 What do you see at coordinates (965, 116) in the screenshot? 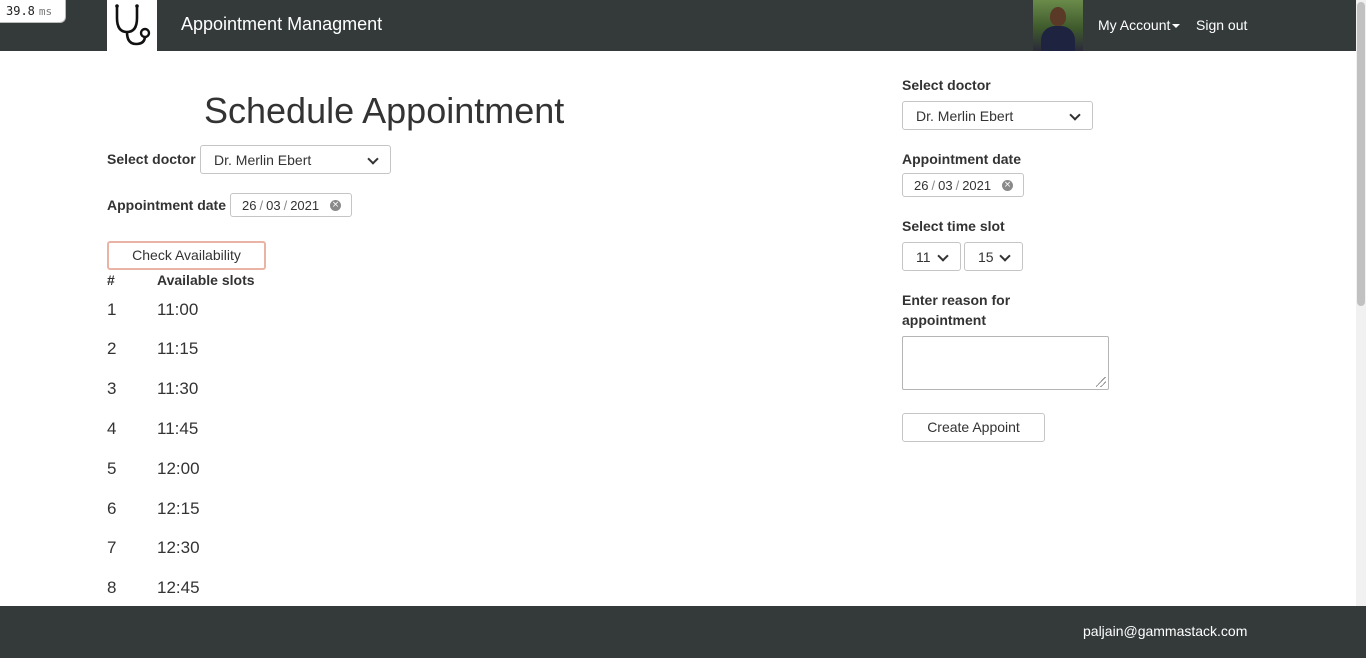
I see `booking-doctor-value: Dr. Merlin Ebert` at bounding box center [965, 116].